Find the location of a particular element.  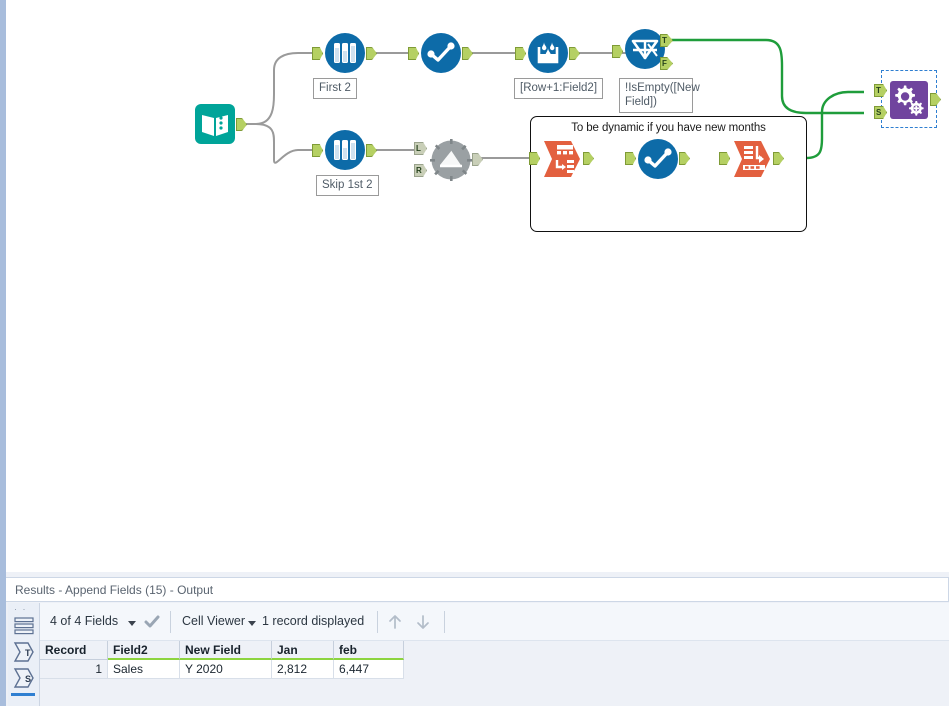

arrow-down-icon is located at coordinates (423, 622).